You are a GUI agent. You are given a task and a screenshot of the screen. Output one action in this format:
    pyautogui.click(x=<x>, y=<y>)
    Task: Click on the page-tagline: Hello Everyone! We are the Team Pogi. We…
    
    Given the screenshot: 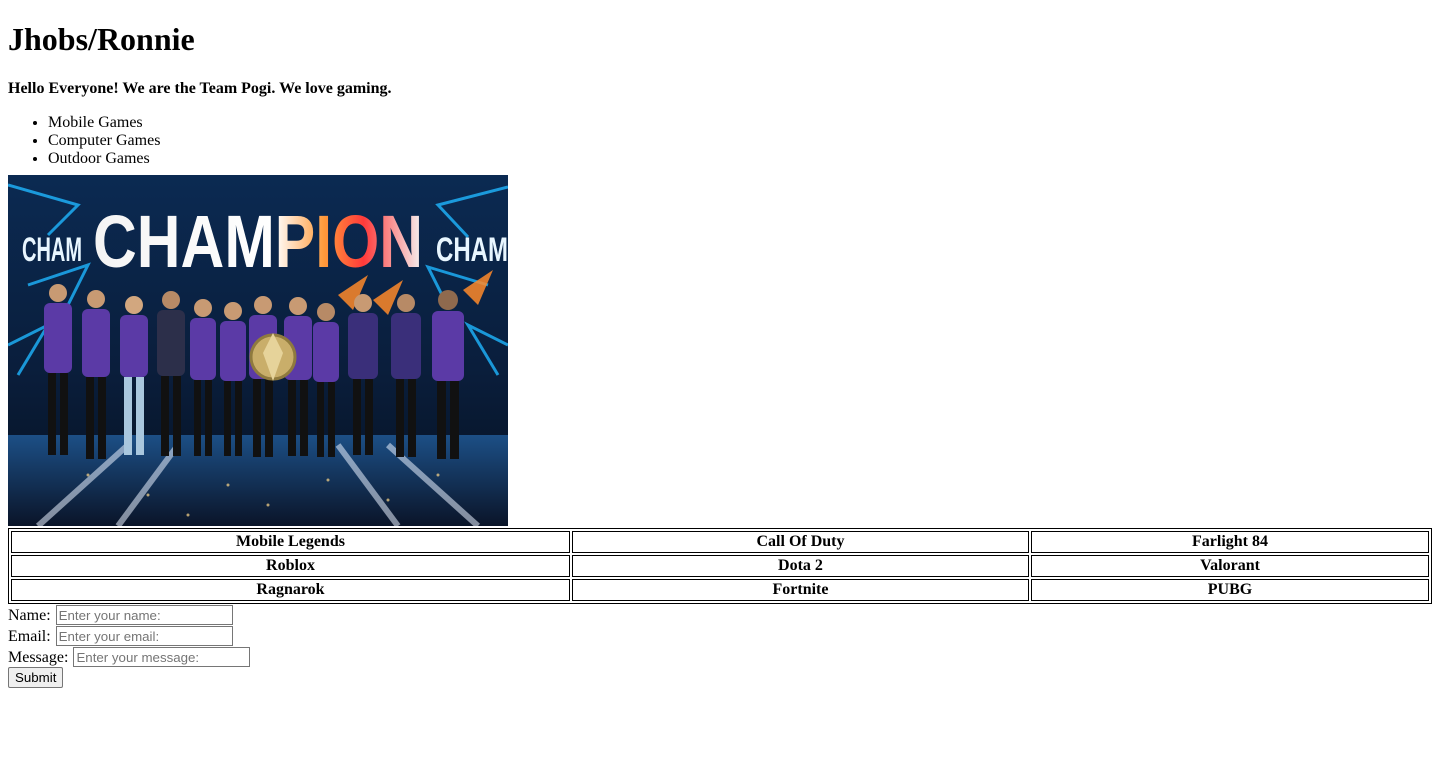 What is the action you would take?
    pyautogui.click(x=200, y=88)
    